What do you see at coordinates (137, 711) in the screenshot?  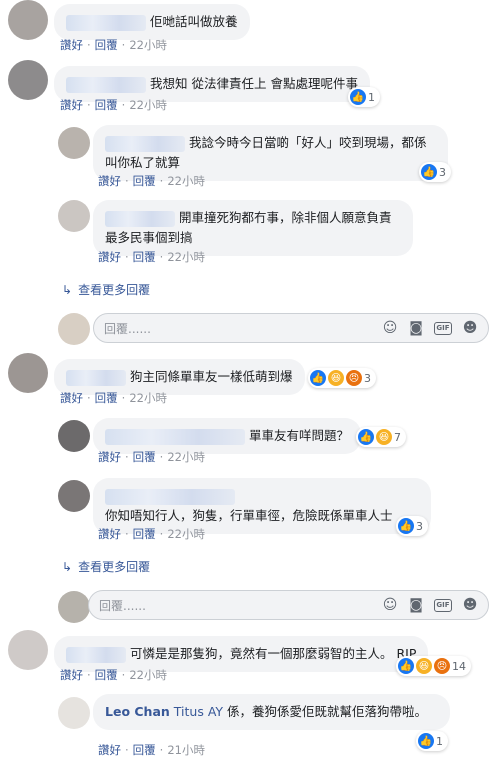 I see `commenter-name: Leo Chan` at bounding box center [137, 711].